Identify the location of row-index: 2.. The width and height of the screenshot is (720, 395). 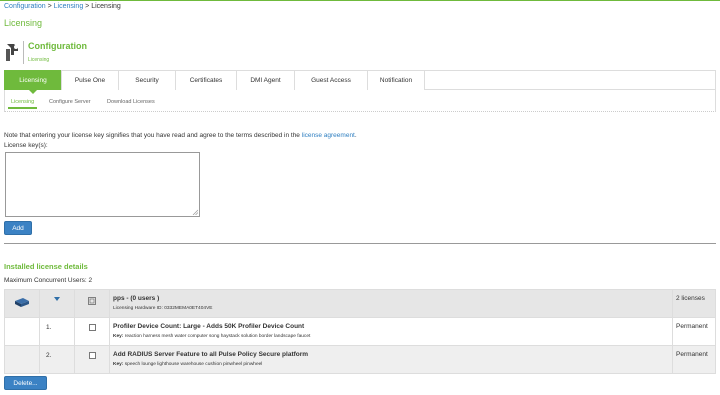
(49, 355).